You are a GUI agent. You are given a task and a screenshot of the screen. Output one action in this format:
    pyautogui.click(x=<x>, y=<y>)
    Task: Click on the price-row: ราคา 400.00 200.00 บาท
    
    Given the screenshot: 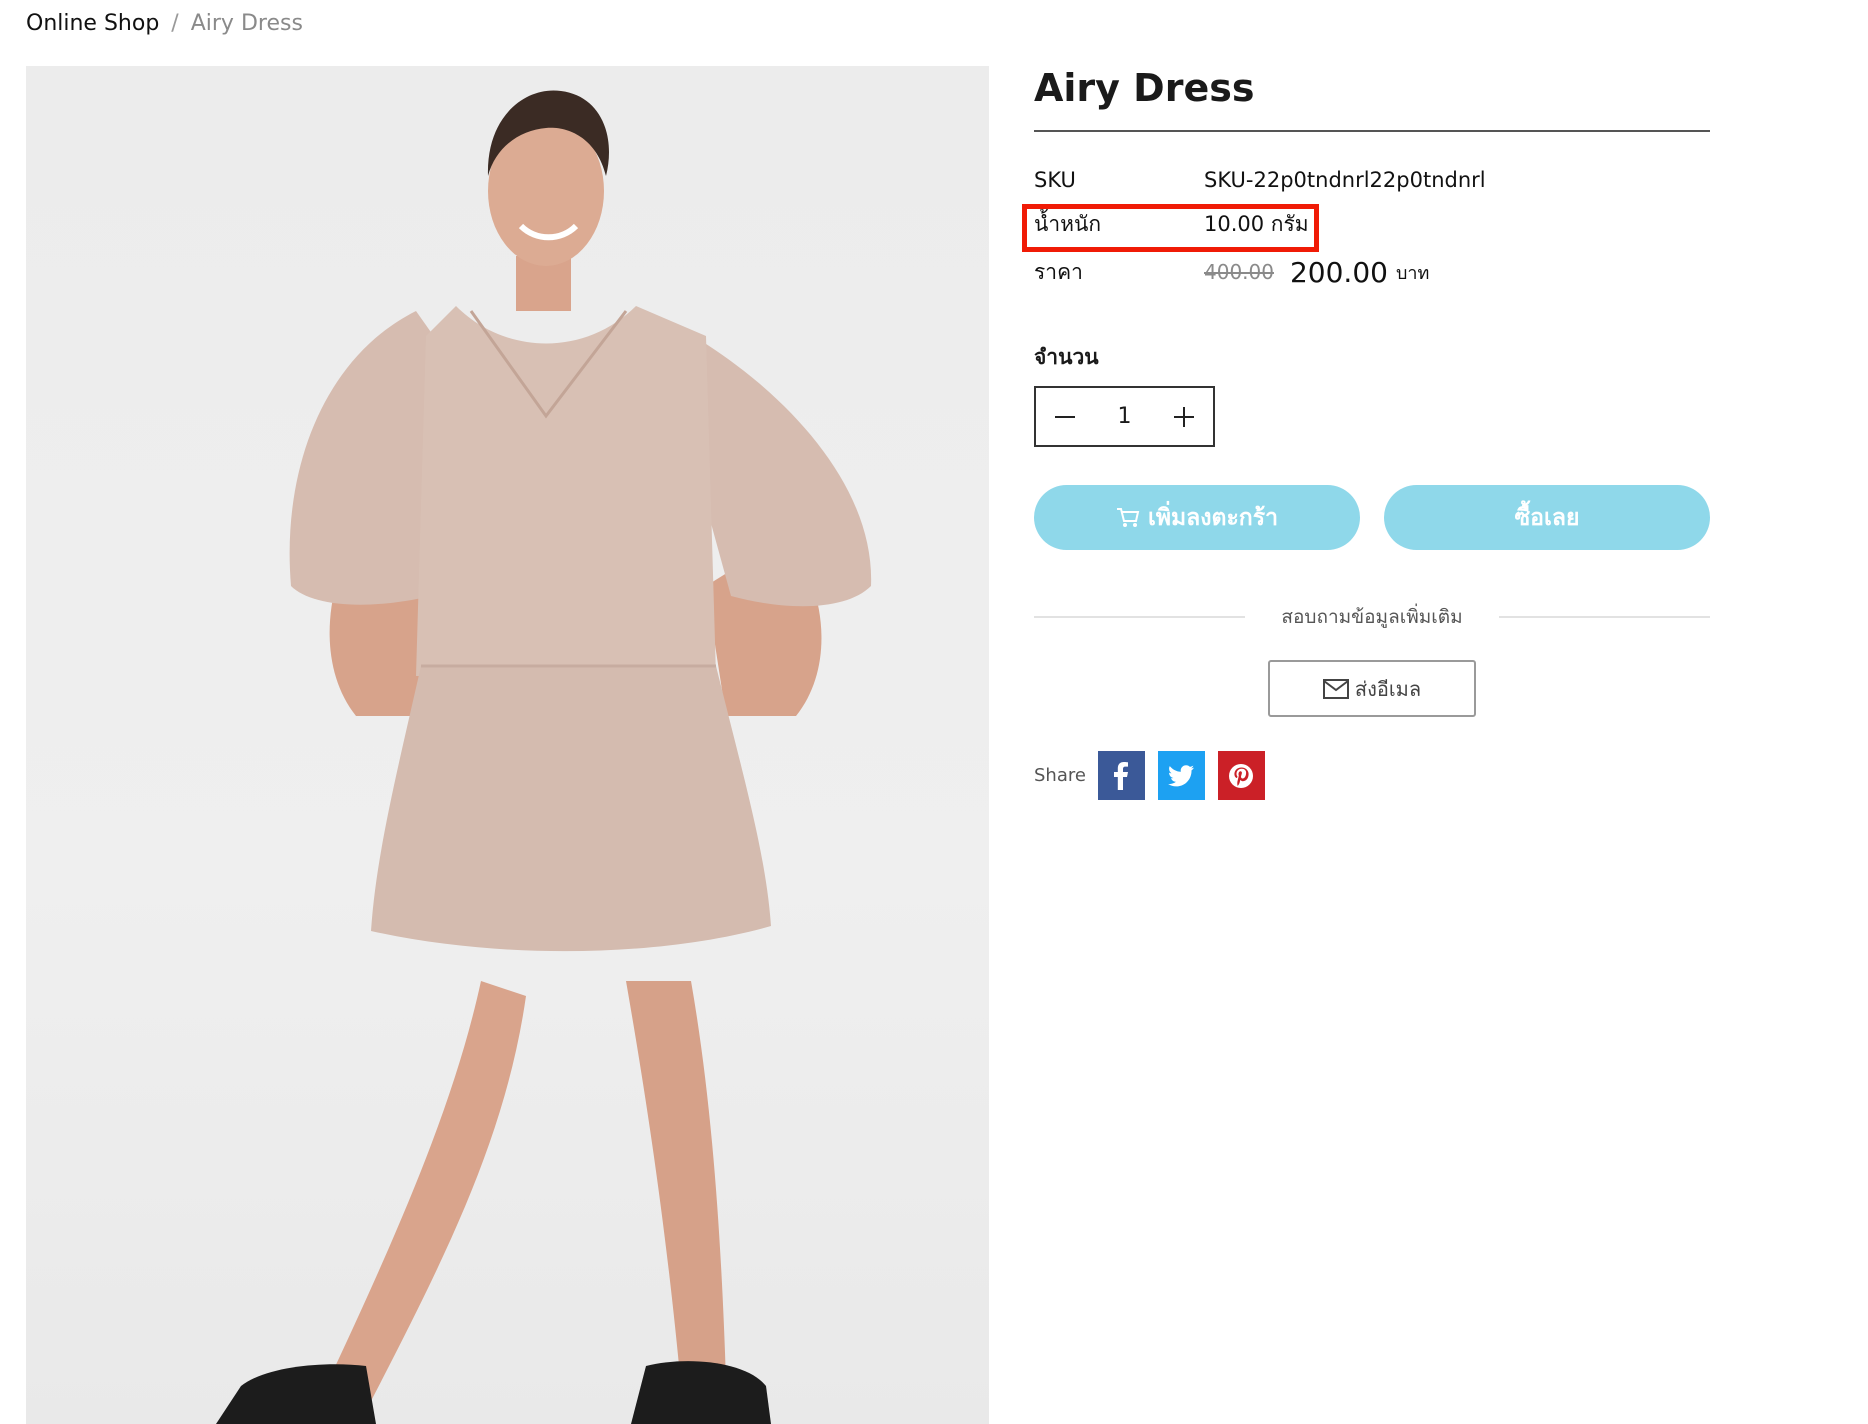 What is the action you would take?
    pyautogui.click(x=1372, y=272)
    